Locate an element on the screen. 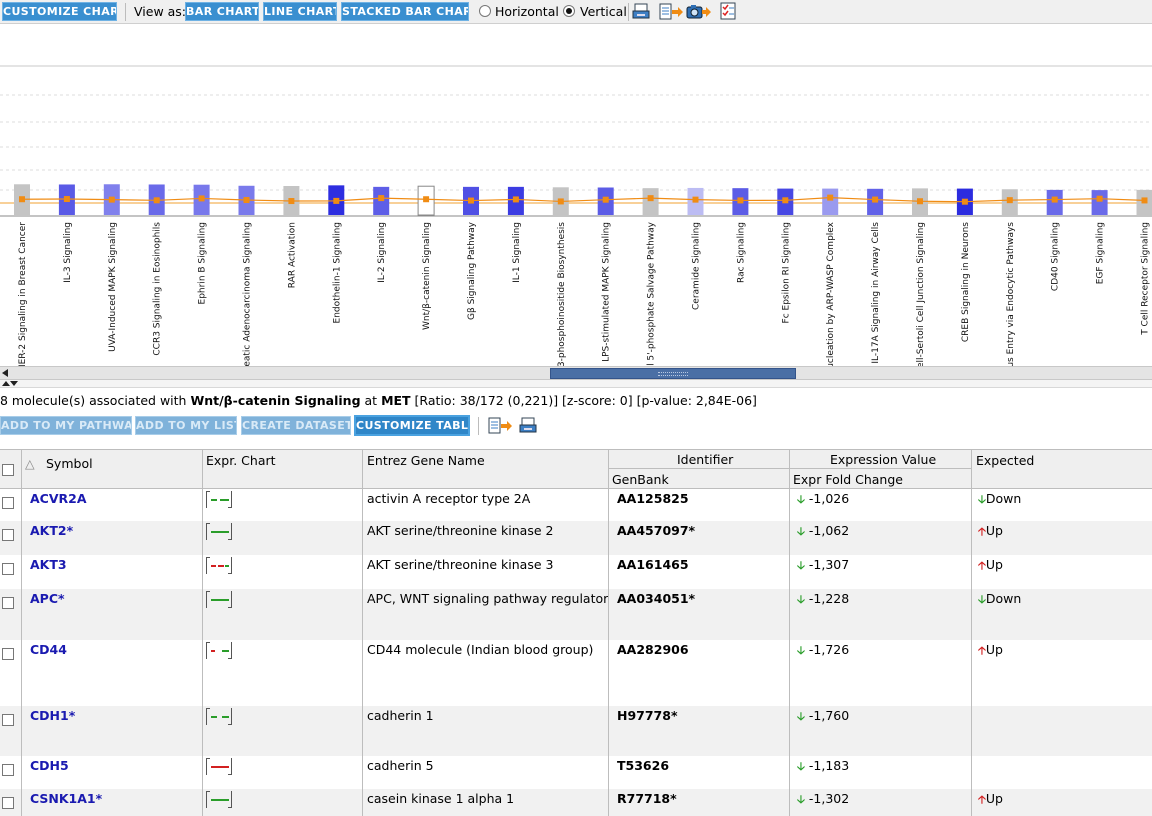 This screenshot has width=1152, height=816. scrollbar-thumb is located at coordinates (673, 373).